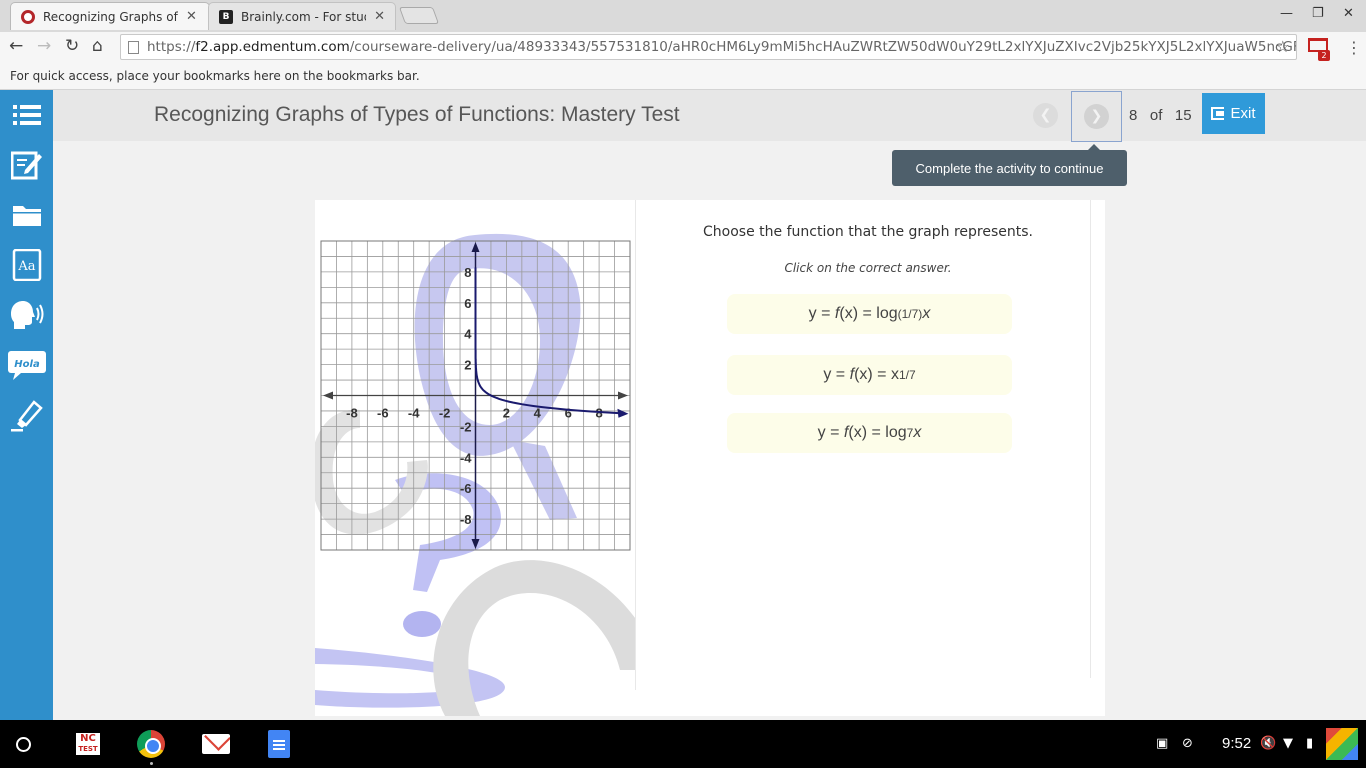 The height and width of the screenshot is (768, 1366). I want to click on next-question-button: ❯, so click(1096, 116).